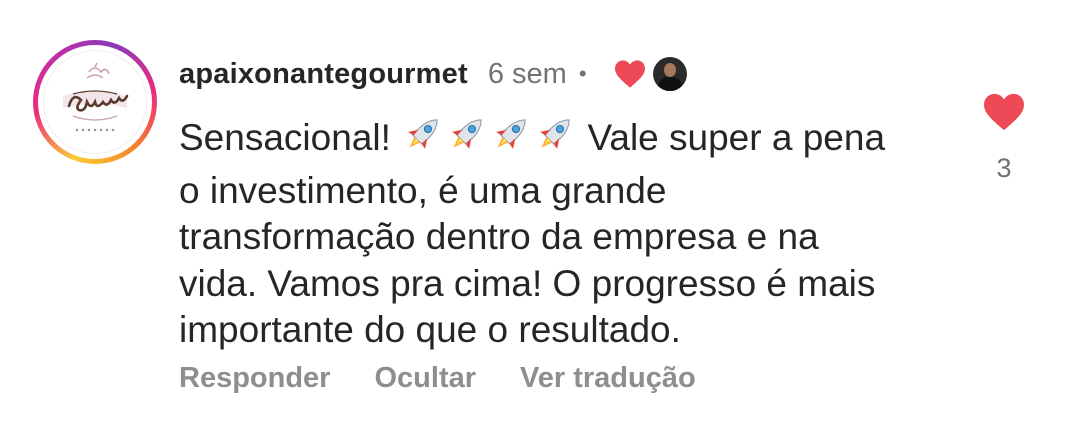  I want to click on heart-filled-icon, so click(1004, 112).